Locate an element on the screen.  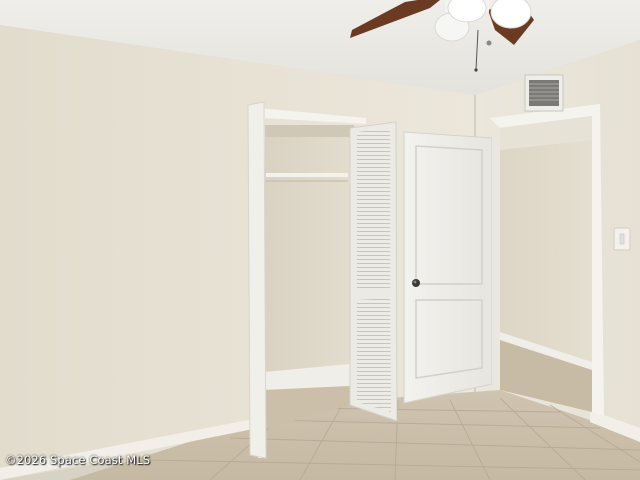
air-vent-icon is located at coordinates (544, 93).